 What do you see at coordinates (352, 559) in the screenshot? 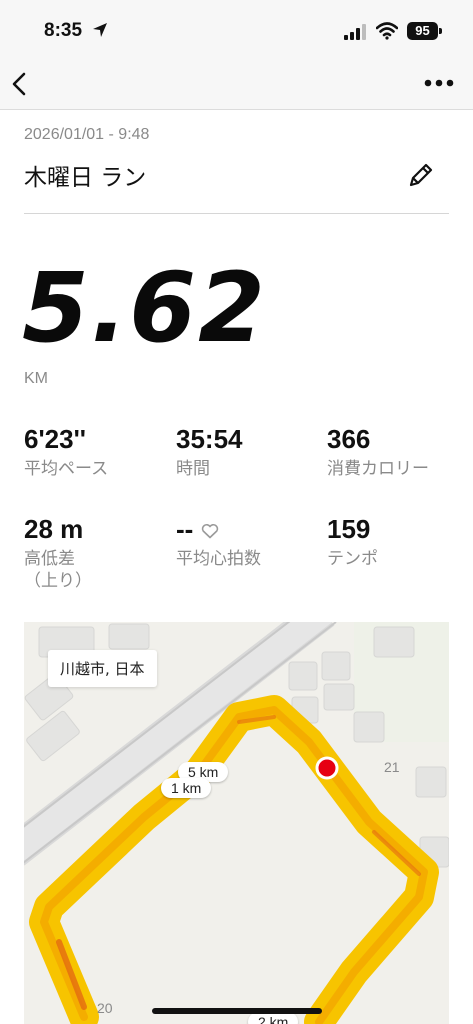
I see `stat-label-cadence: テンポ` at bounding box center [352, 559].